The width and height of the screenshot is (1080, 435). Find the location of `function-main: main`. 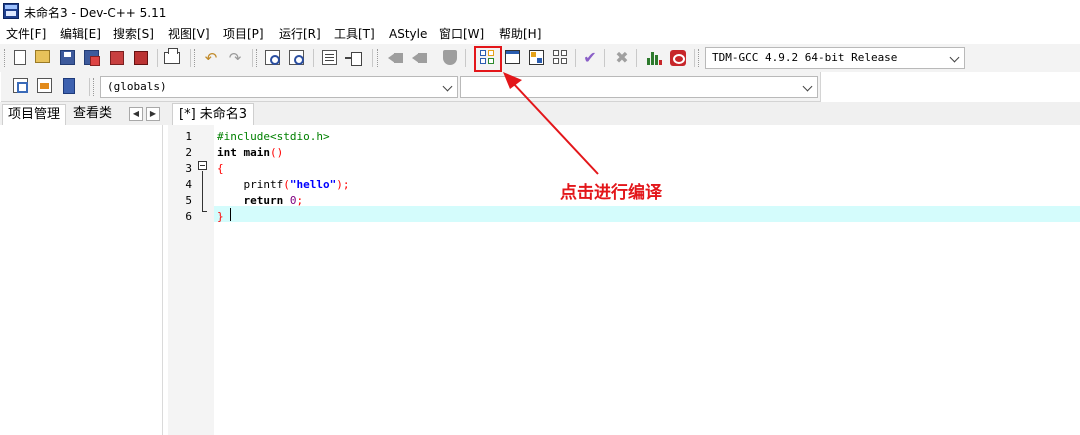

function-main: main is located at coordinates (253, 152).